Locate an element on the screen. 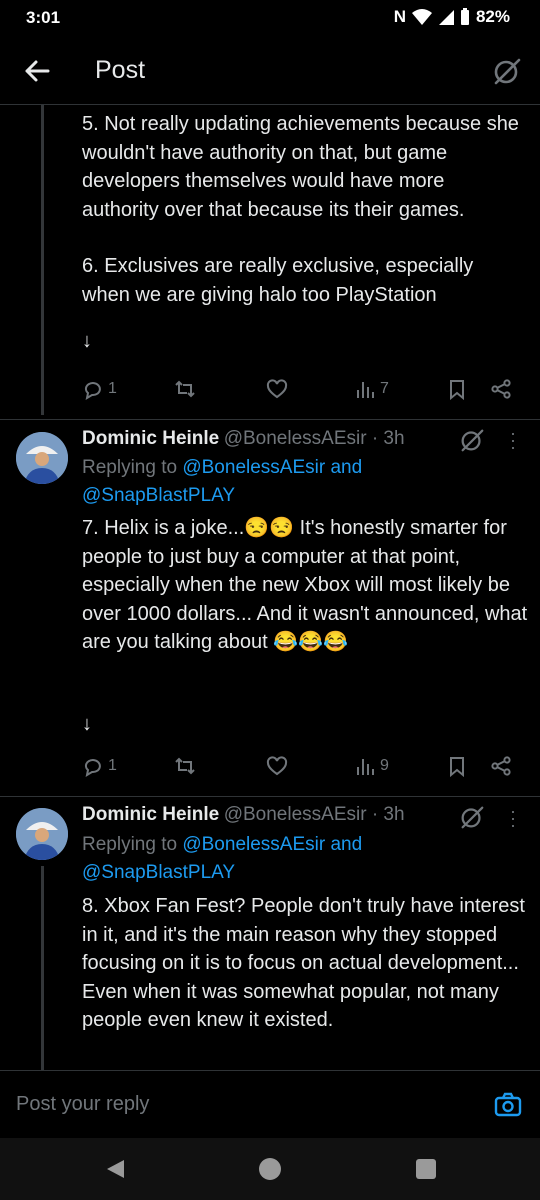  battery-icon is located at coordinates (464, 16).